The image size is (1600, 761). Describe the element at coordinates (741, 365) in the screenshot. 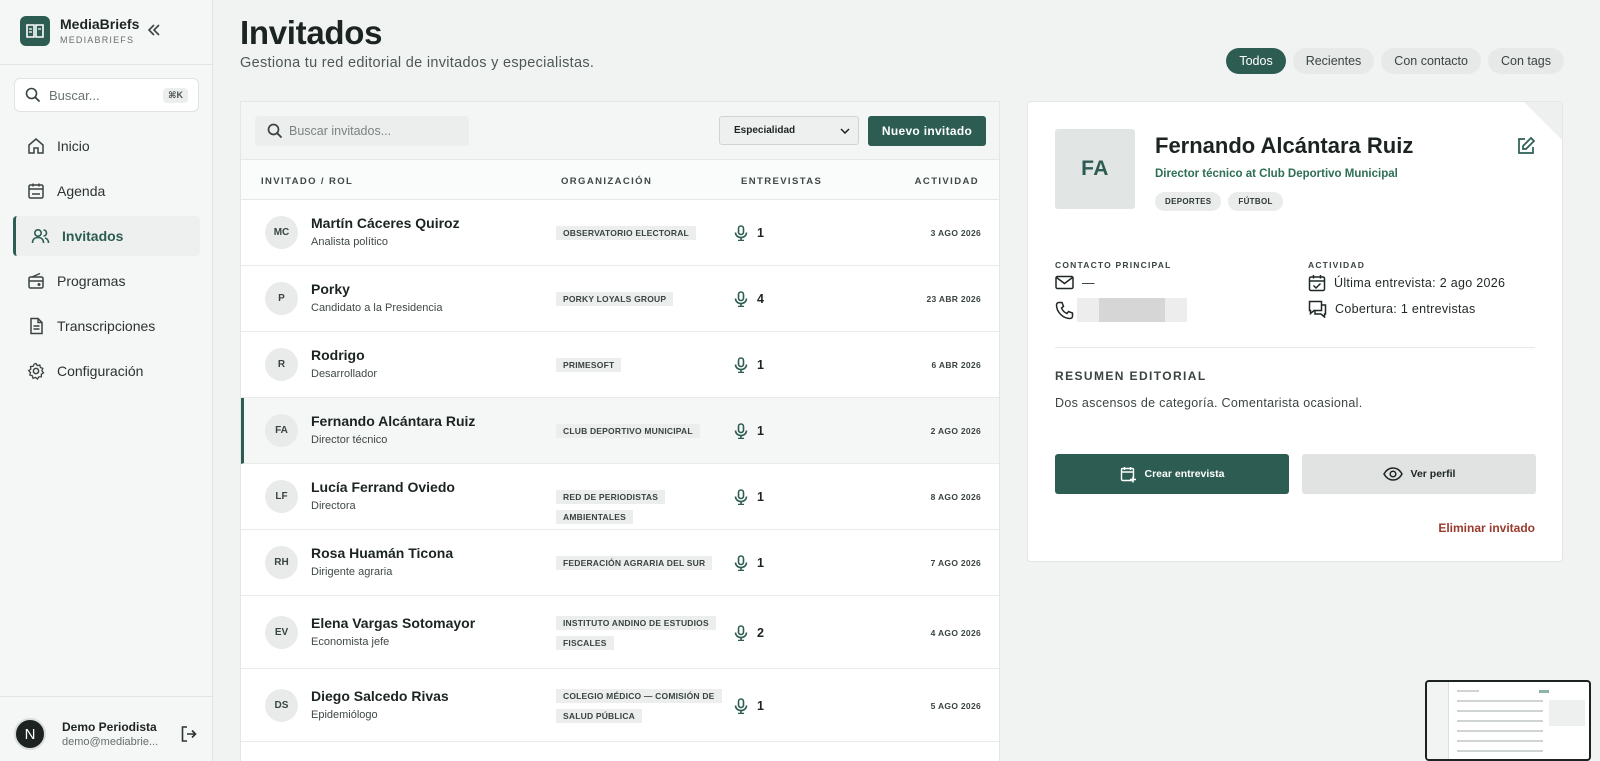

I see `microphone-icon` at that location.